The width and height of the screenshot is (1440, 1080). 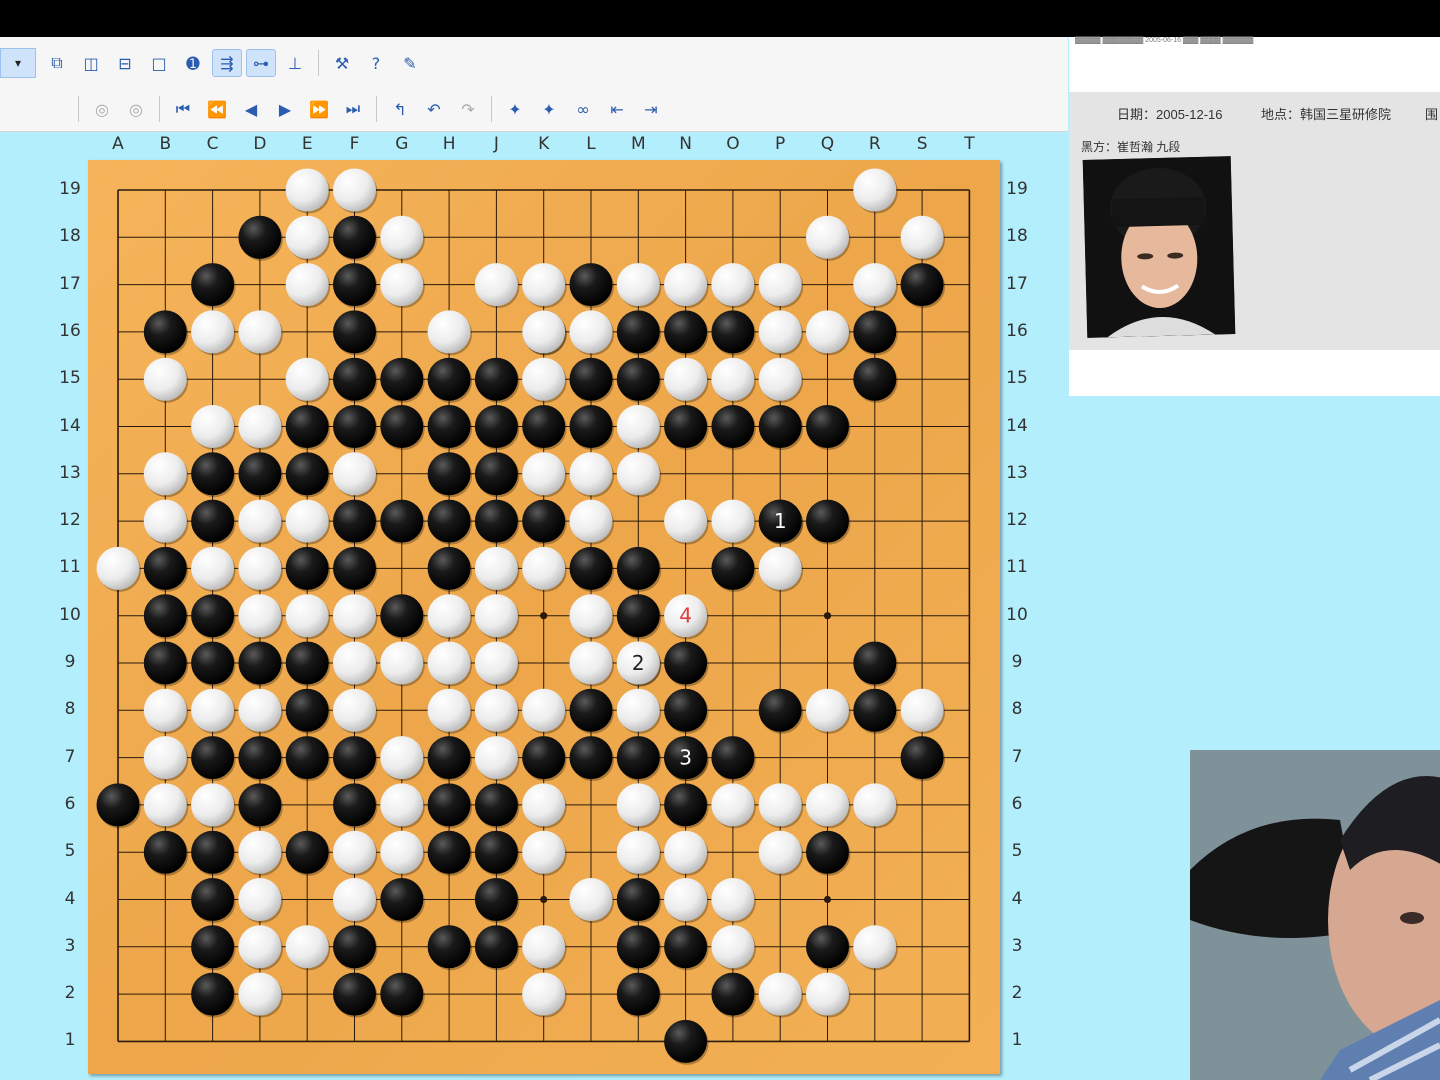 I want to click on webcam-feed, so click(x=1315, y=915).